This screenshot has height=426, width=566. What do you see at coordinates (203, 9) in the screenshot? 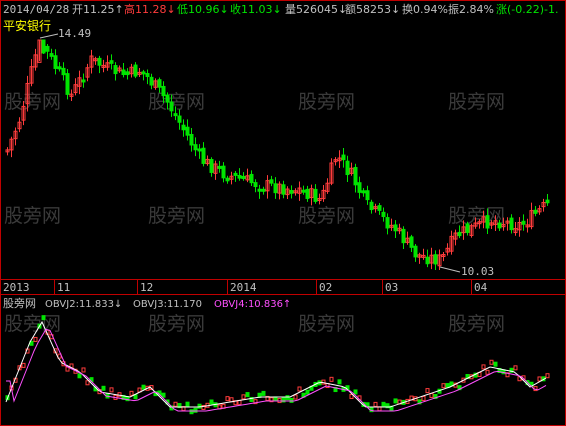
I see `low-label: 低10.96↓` at bounding box center [203, 9].